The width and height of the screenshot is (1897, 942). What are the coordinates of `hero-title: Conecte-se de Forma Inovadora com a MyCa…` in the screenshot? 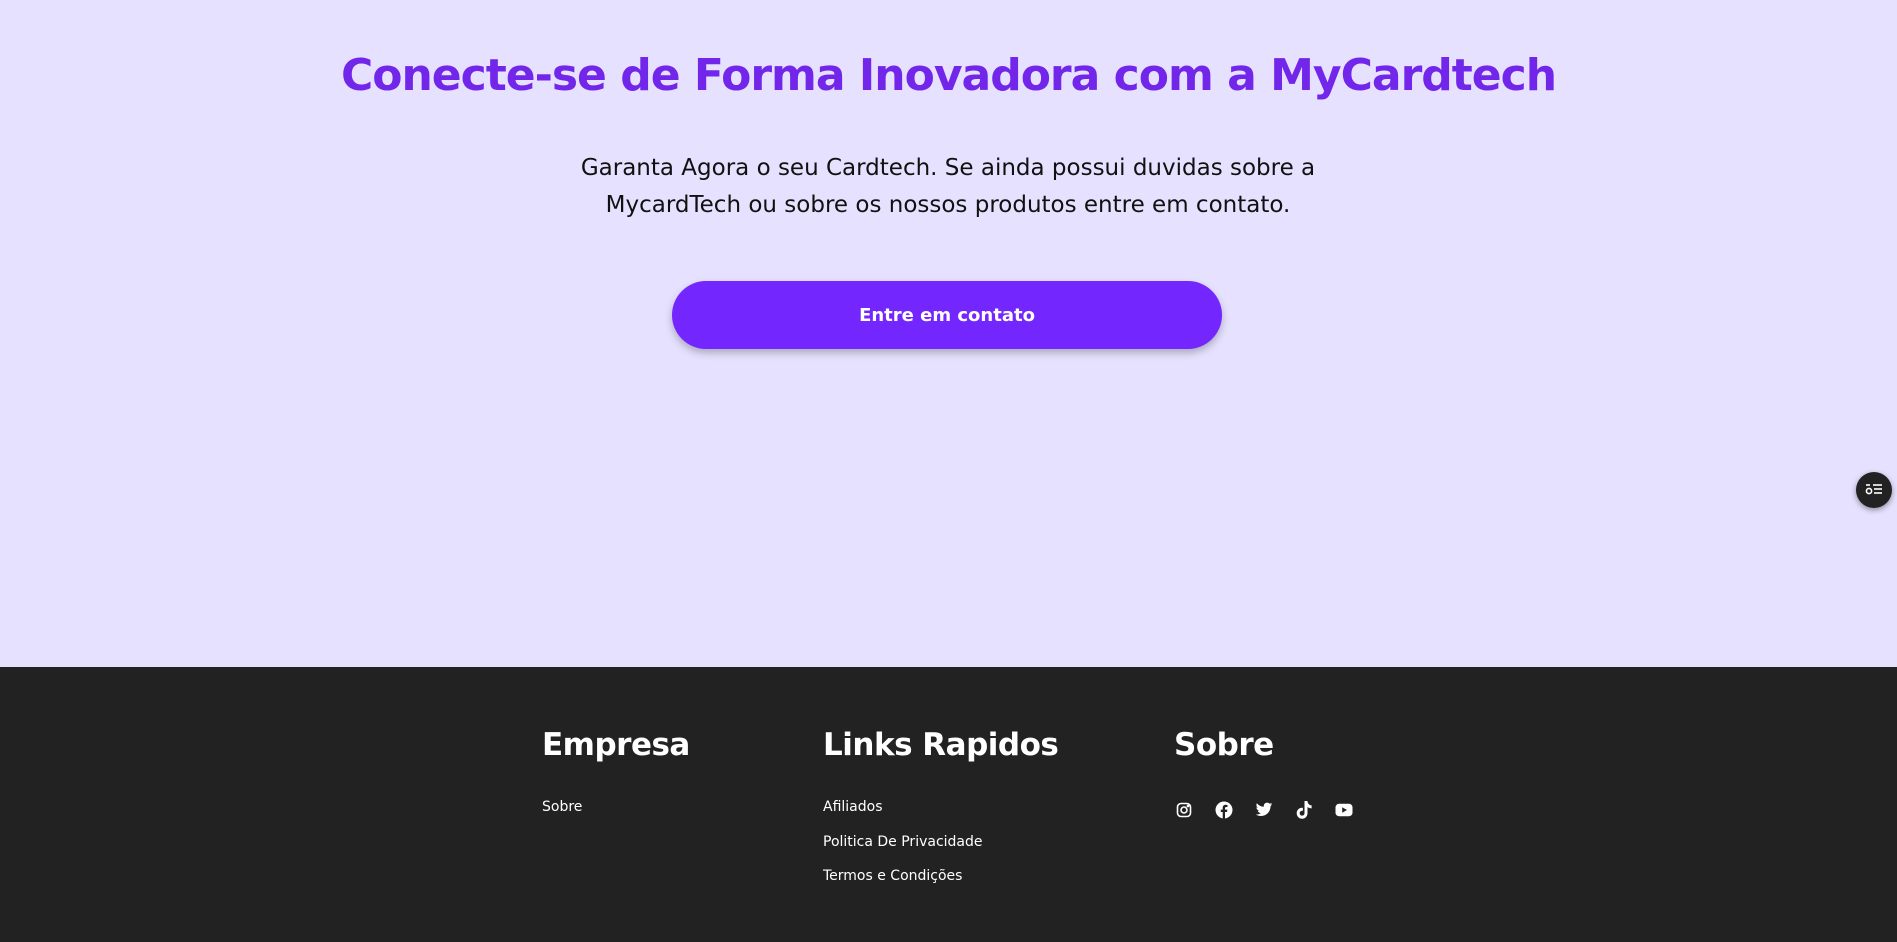 It's located at (948, 75).